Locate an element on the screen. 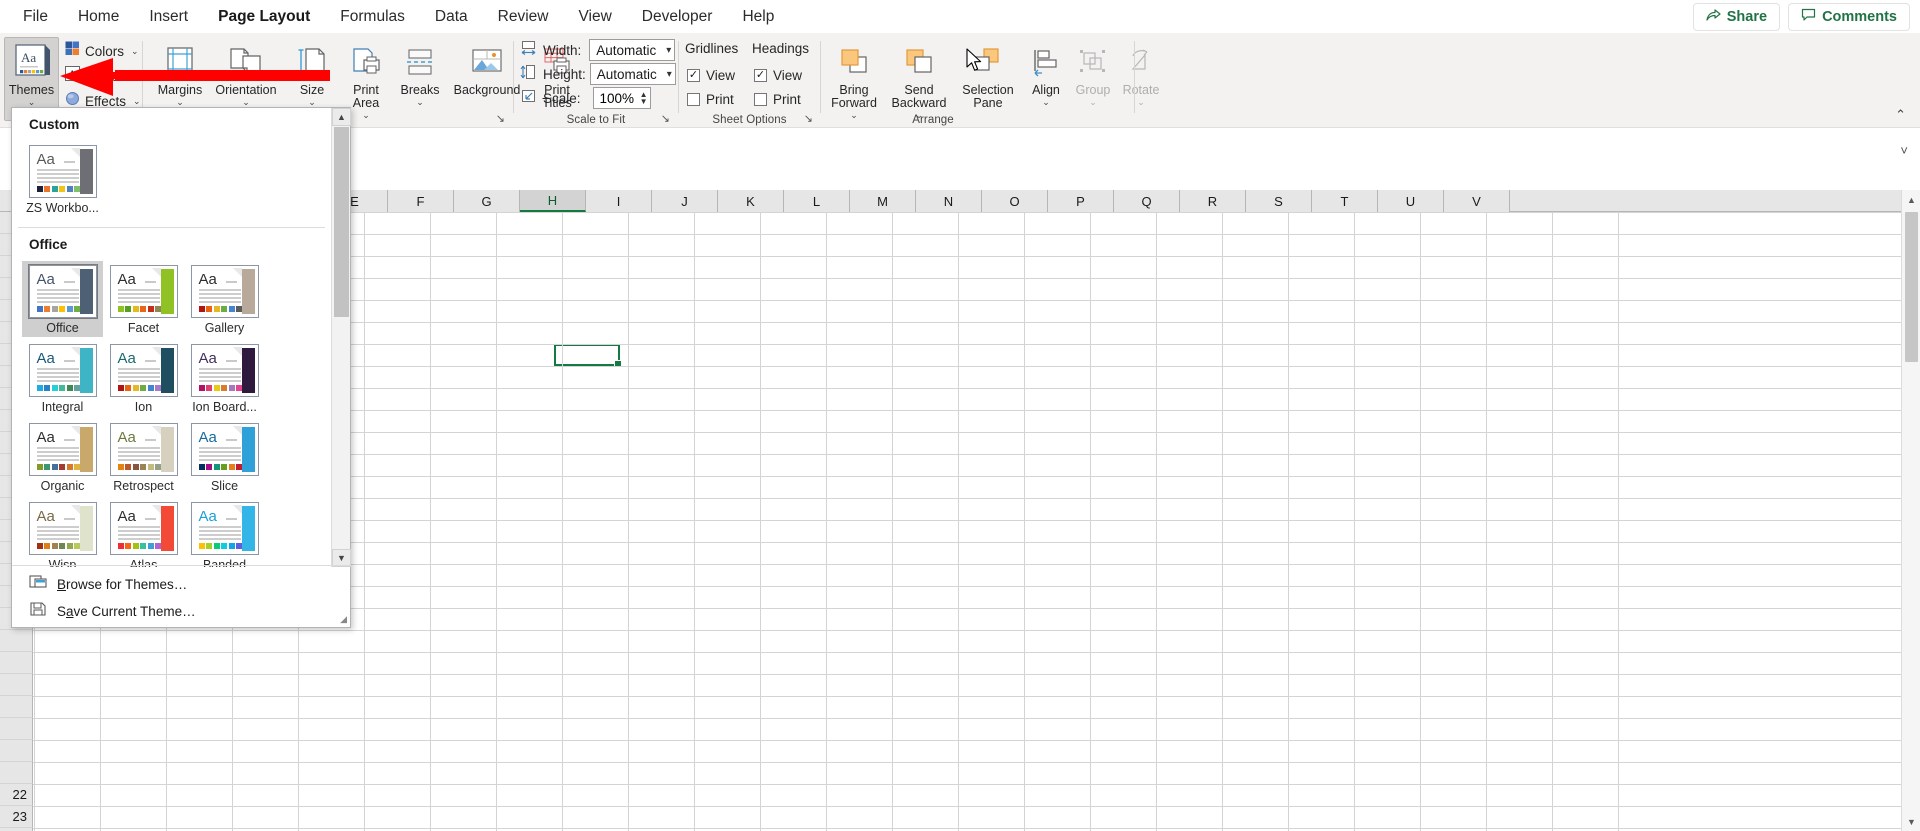  gridlines-print-checkbox is located at coordinates (693, 99).